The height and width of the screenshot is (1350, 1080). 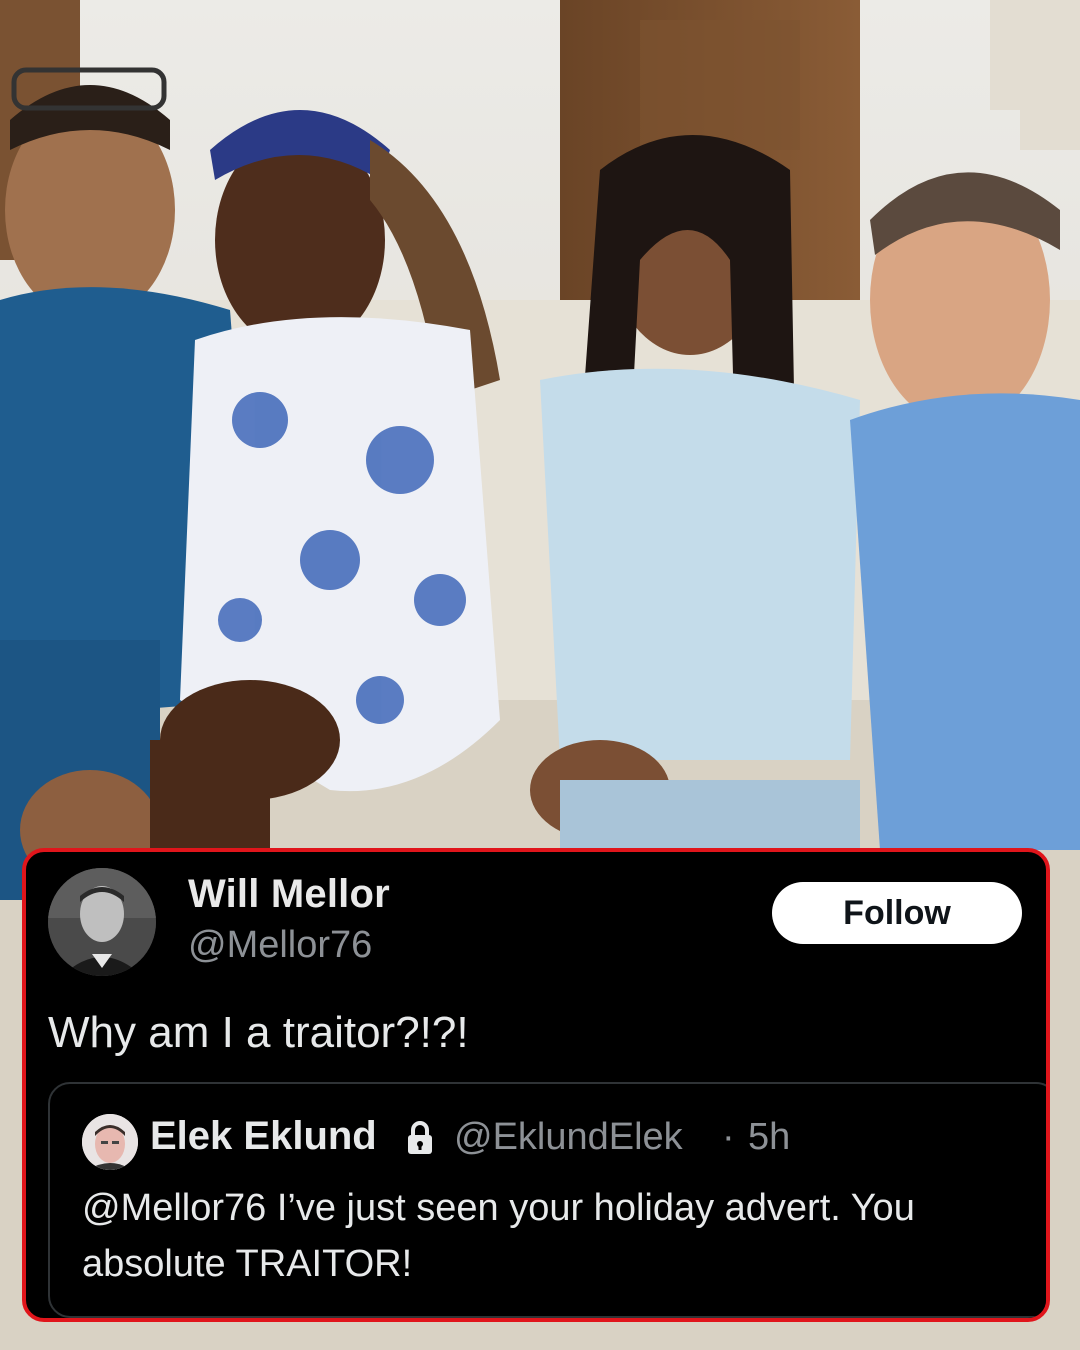 What do you see at coordinates (289, 894) in the screenshot?
I see `author-name: Will Mellor` at bounding box center [289, 894].